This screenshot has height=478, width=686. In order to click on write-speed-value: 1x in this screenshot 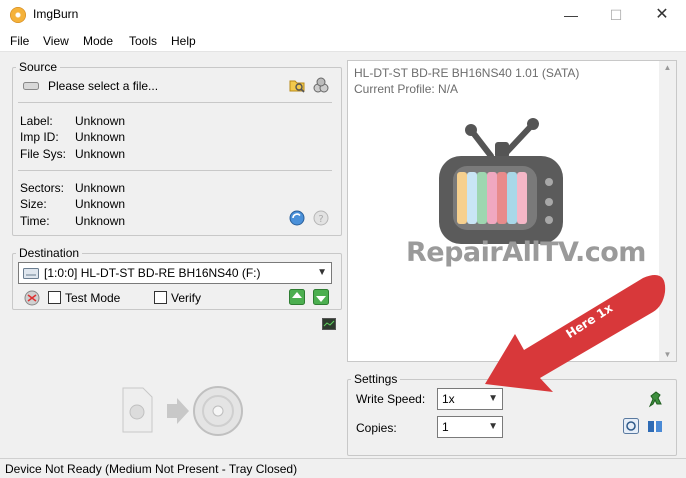, I will do `click(448, 399)`.